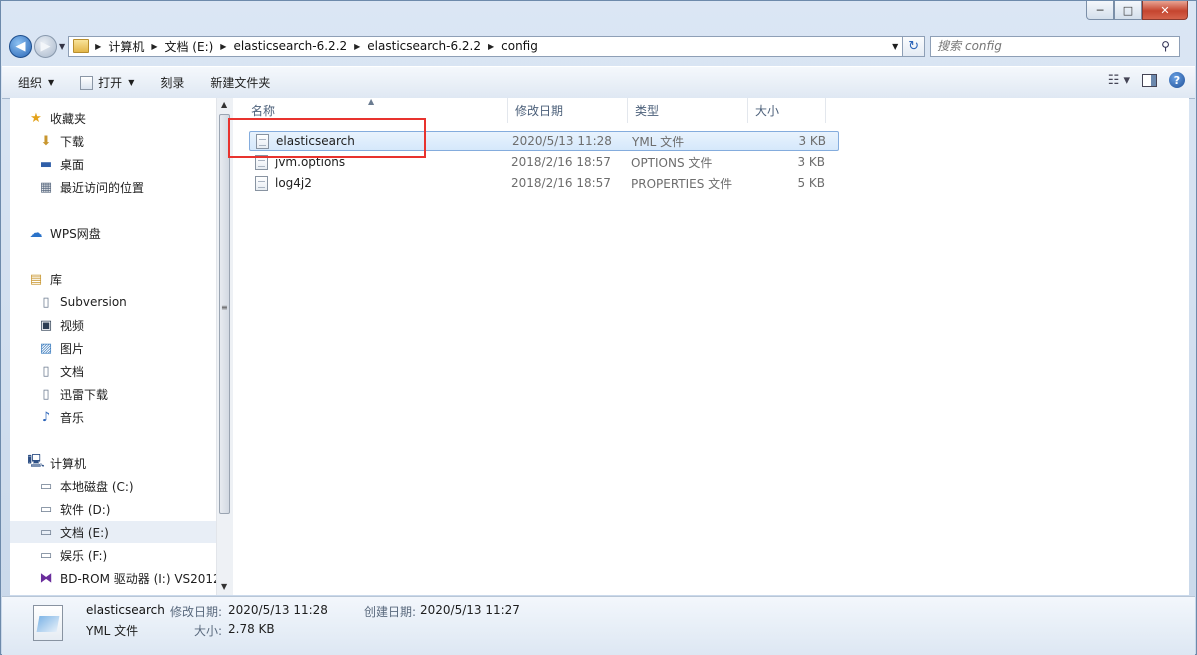 The image size is (1197, 655). What do you see at coordinates (113, 141) in the screenshot?
I see `sidebar-item-downloads: ⬇ 下载` at bounding box center [113, 141].